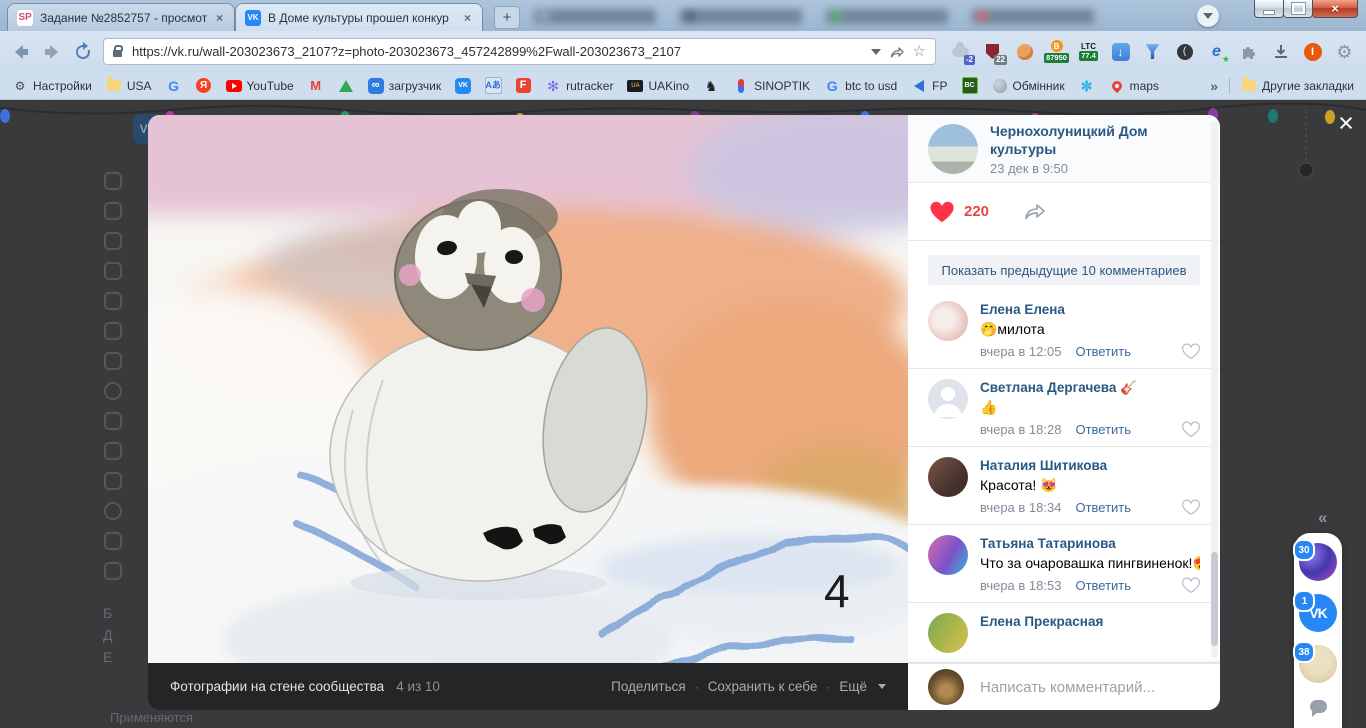 The image size is (1366, 728). What do you see at coordinates (763, 686) in the screenshot?
I see `save-action: Сохранить к себе` at bounding box center [763, 686].